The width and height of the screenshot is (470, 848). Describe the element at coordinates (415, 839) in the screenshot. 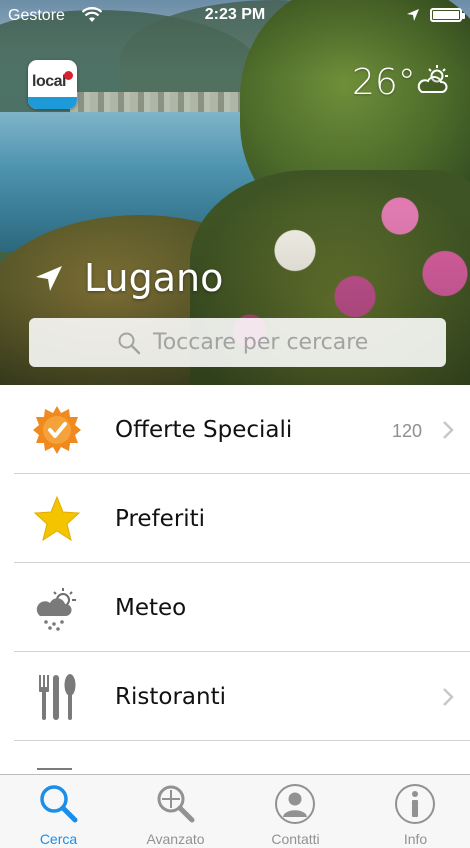

I see `tab-label: Info` at that location.